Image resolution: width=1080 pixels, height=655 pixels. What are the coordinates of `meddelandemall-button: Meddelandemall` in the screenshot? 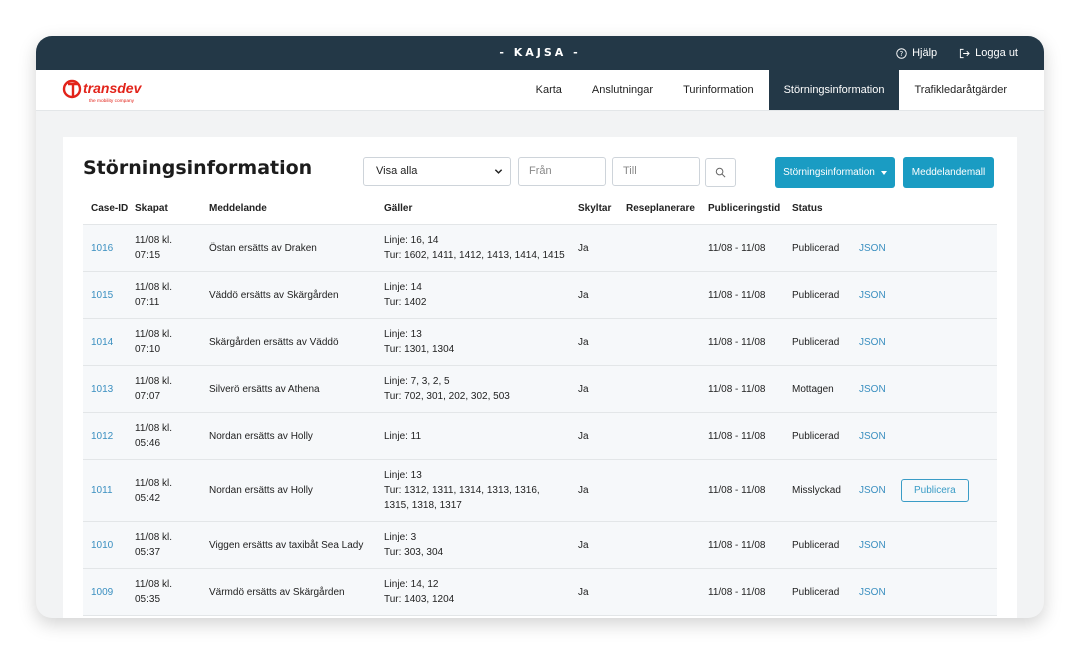 It's located at (948, 172).